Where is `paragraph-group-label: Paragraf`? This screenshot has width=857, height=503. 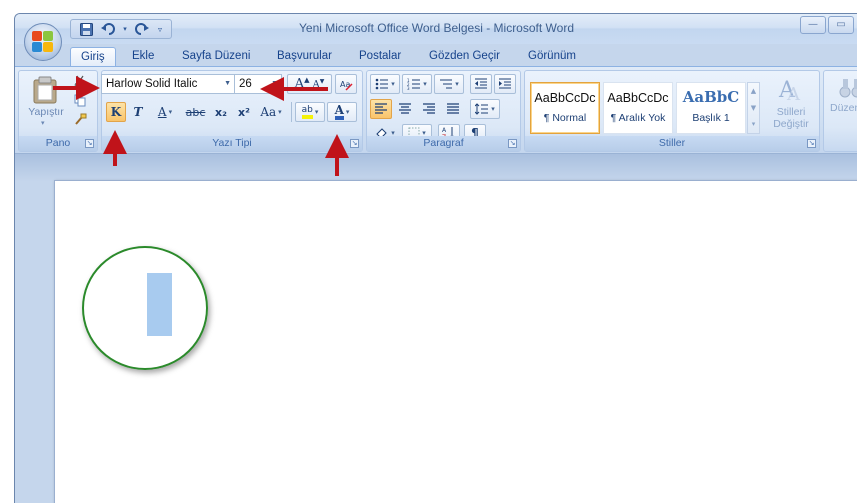 paragraph-group-label: Paragraf is located at coordinates (443, 143).